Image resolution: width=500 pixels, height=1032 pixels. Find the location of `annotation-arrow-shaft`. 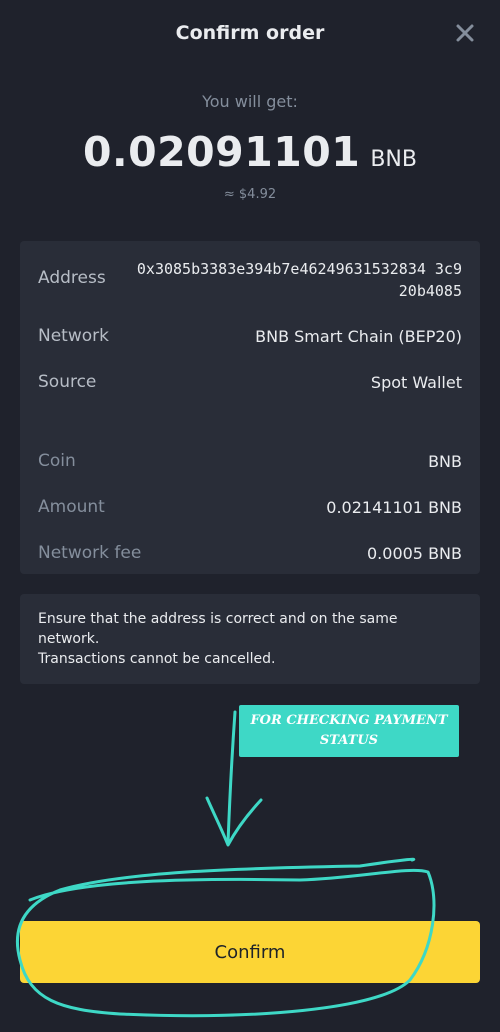

annotation-arrow-shaft is located at coordinates (231, 777).